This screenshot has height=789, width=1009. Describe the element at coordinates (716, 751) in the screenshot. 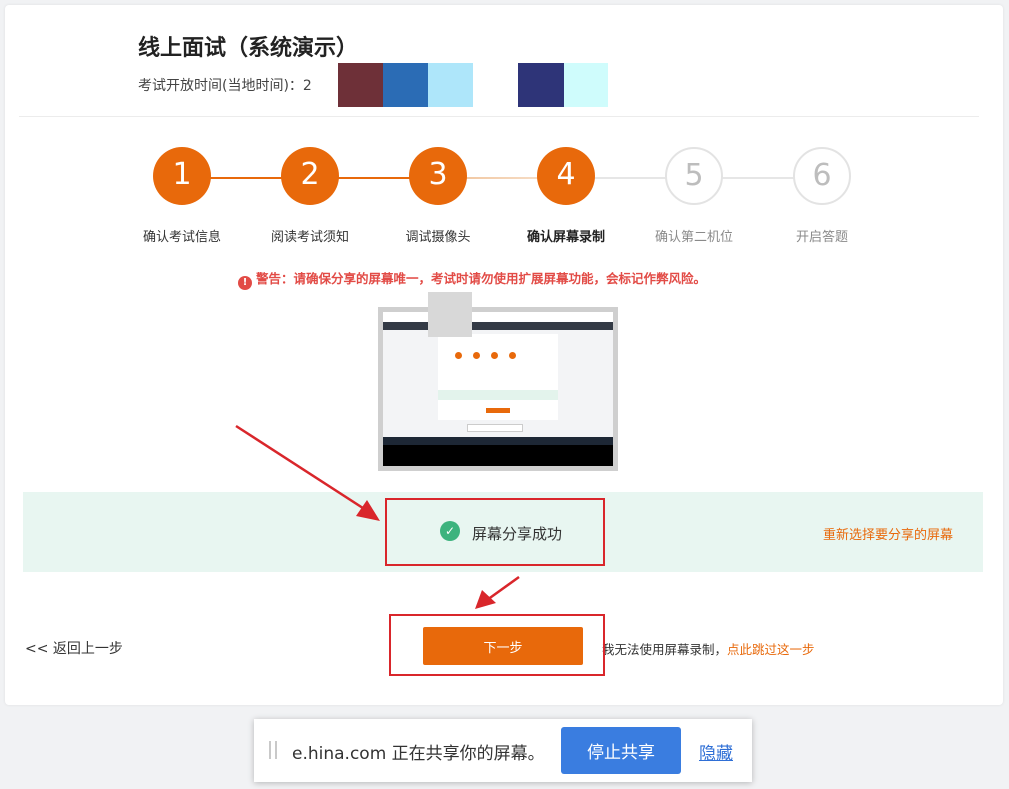

I see `hide-bar-link: 隐藏` at that location.